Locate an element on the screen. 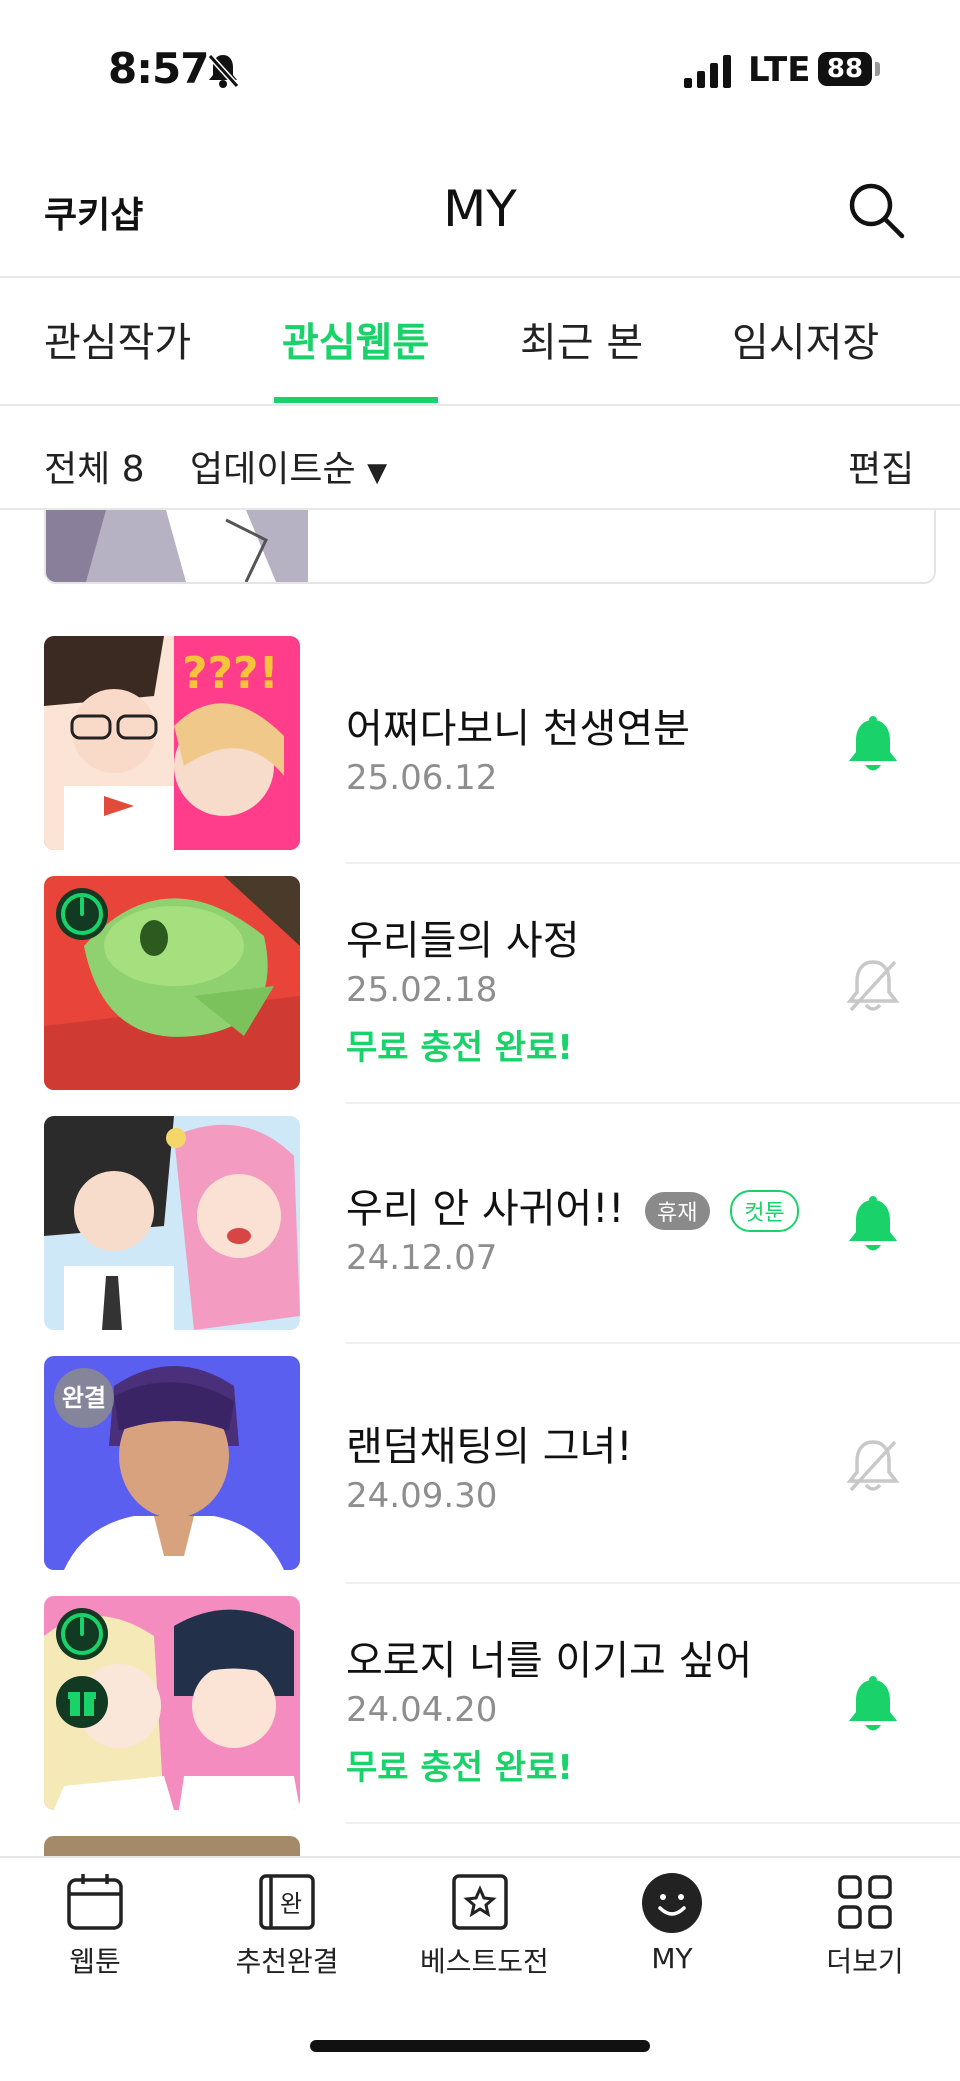 The width and height of the screenshot is (960, 2081). nav-recommended-completed: 완 추천완결 is located at coordinates (287, 1927).